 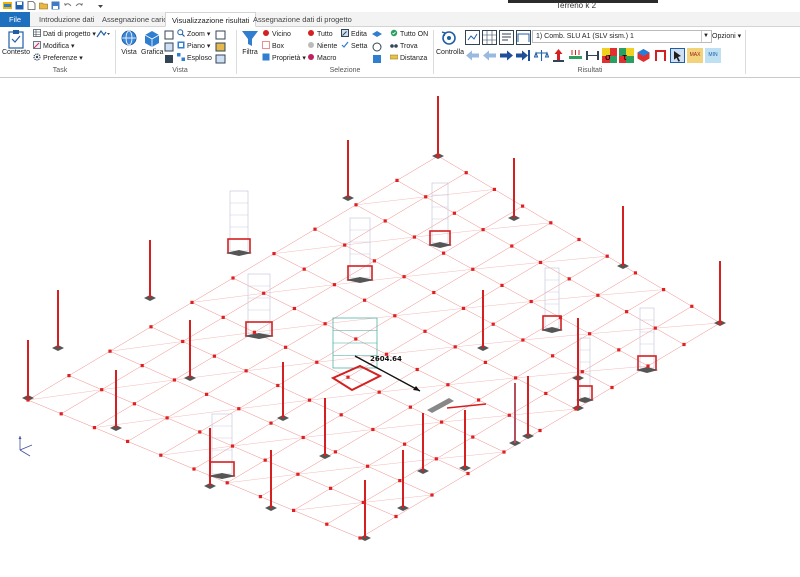 I want to click on tutto-on-button: Tutto ON, so click(x=409, y=34).